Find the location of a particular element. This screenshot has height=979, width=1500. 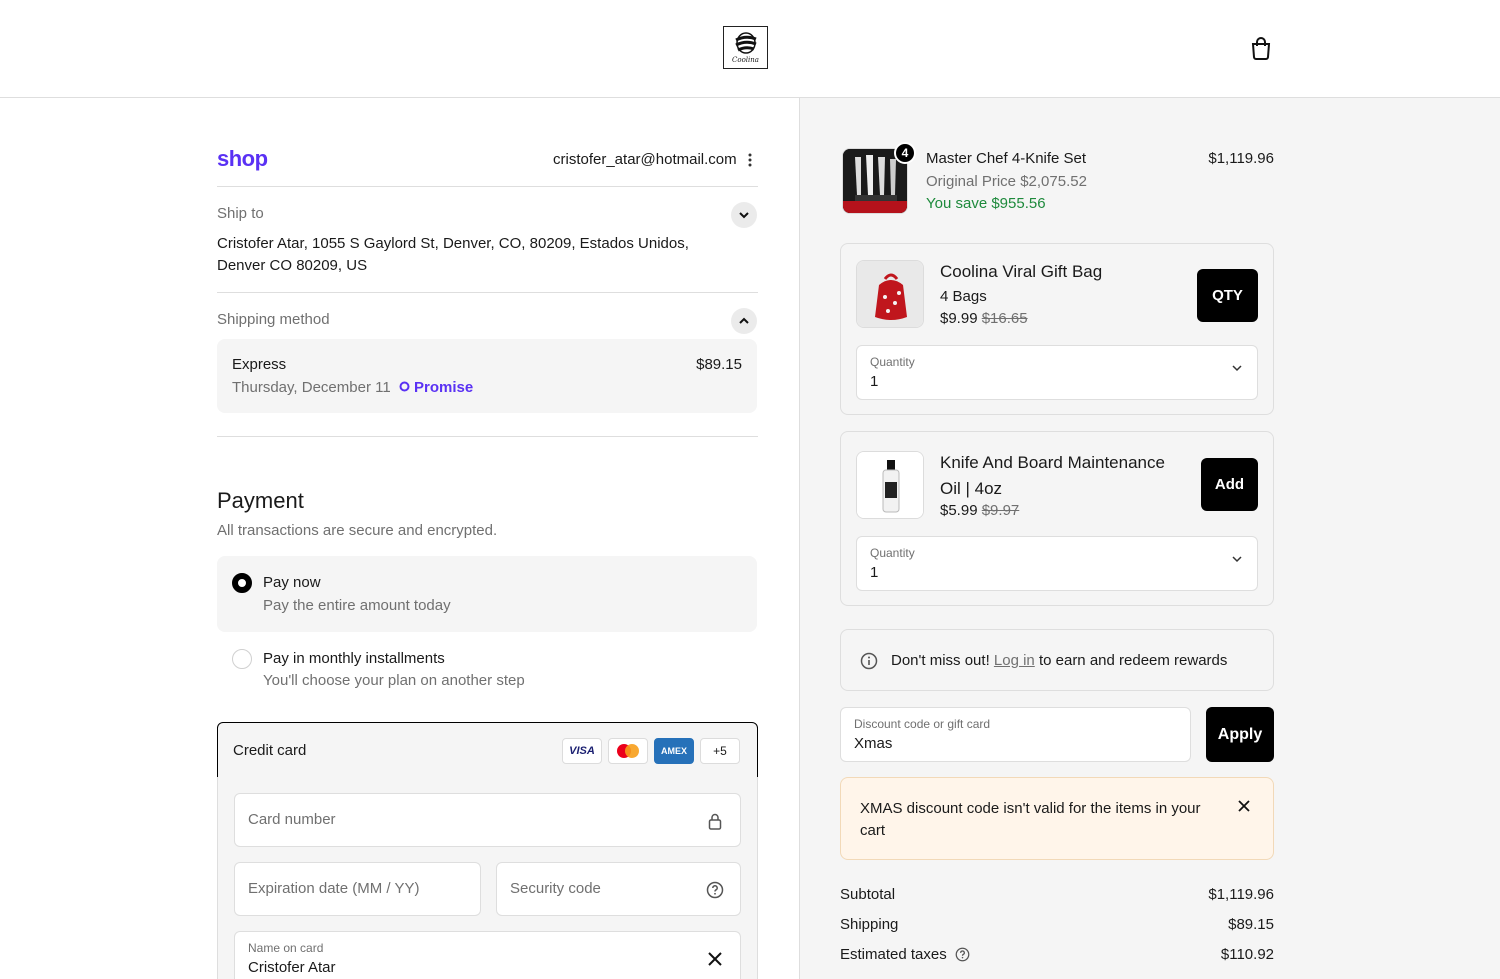

more-vertical-icon is located at coordinates (750, 160).